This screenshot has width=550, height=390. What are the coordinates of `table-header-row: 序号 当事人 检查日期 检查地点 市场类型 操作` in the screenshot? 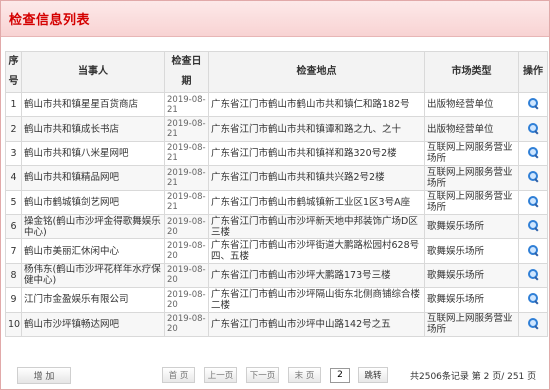 It's located at (276, 72).